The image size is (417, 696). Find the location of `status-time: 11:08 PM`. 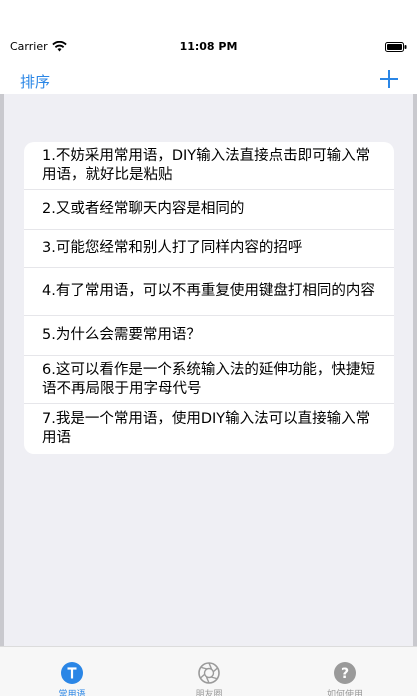

status-time: 11:08 PM is located at coordinates (208, 46).